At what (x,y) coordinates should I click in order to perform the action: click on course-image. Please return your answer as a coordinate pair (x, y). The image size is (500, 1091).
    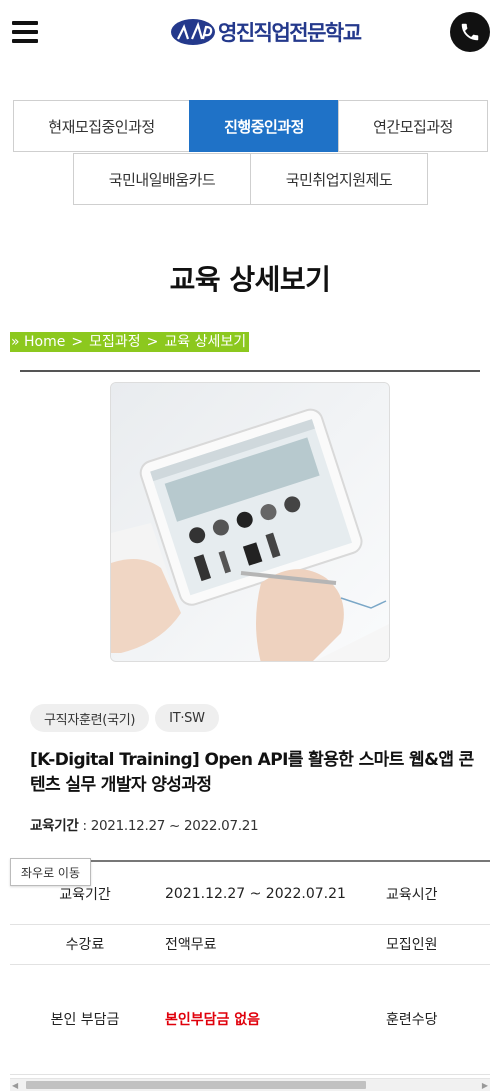
    Looking at the image, I should click on (250, 522).